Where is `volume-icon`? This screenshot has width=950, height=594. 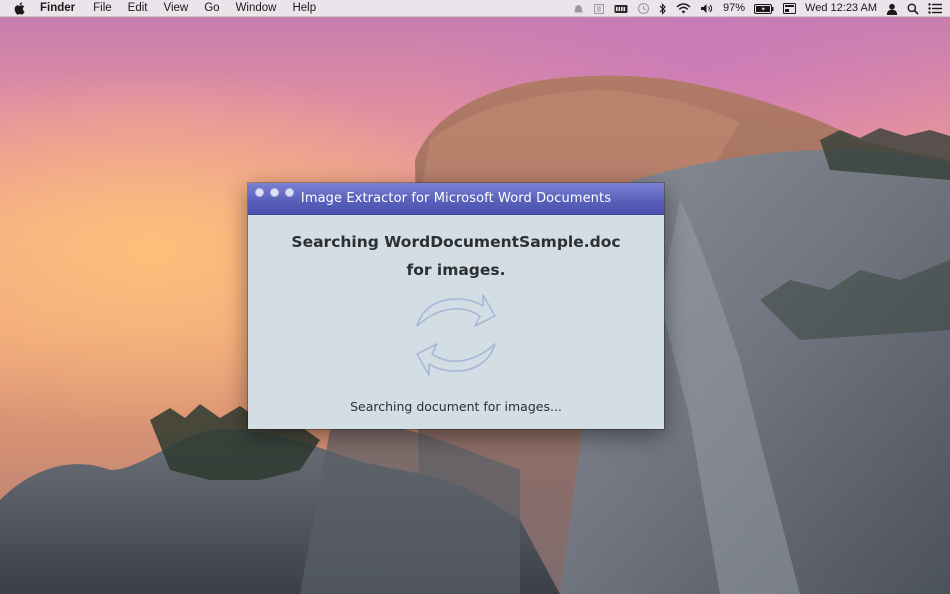
volume-icon is located at coordinates (707, 8).